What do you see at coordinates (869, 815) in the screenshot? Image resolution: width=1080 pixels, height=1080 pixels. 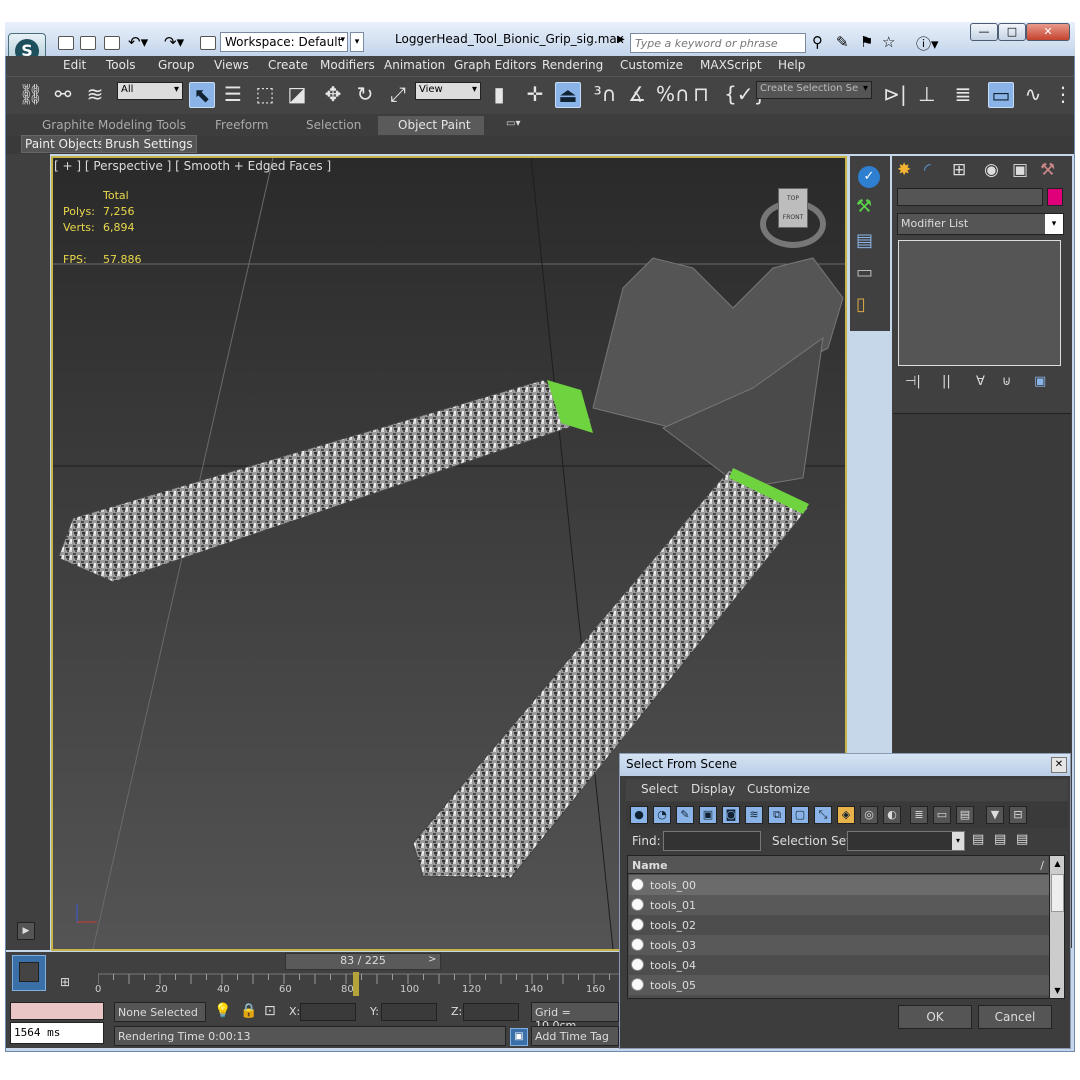 I see `display-none-icon: ◎` at bounding box center [869, 815].